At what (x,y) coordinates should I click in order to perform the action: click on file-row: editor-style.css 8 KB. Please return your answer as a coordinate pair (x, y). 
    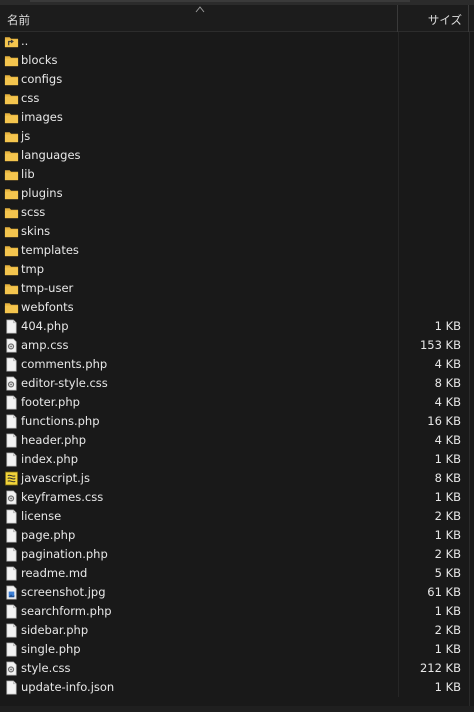
    Looking at the image, I should click on (237, 383).